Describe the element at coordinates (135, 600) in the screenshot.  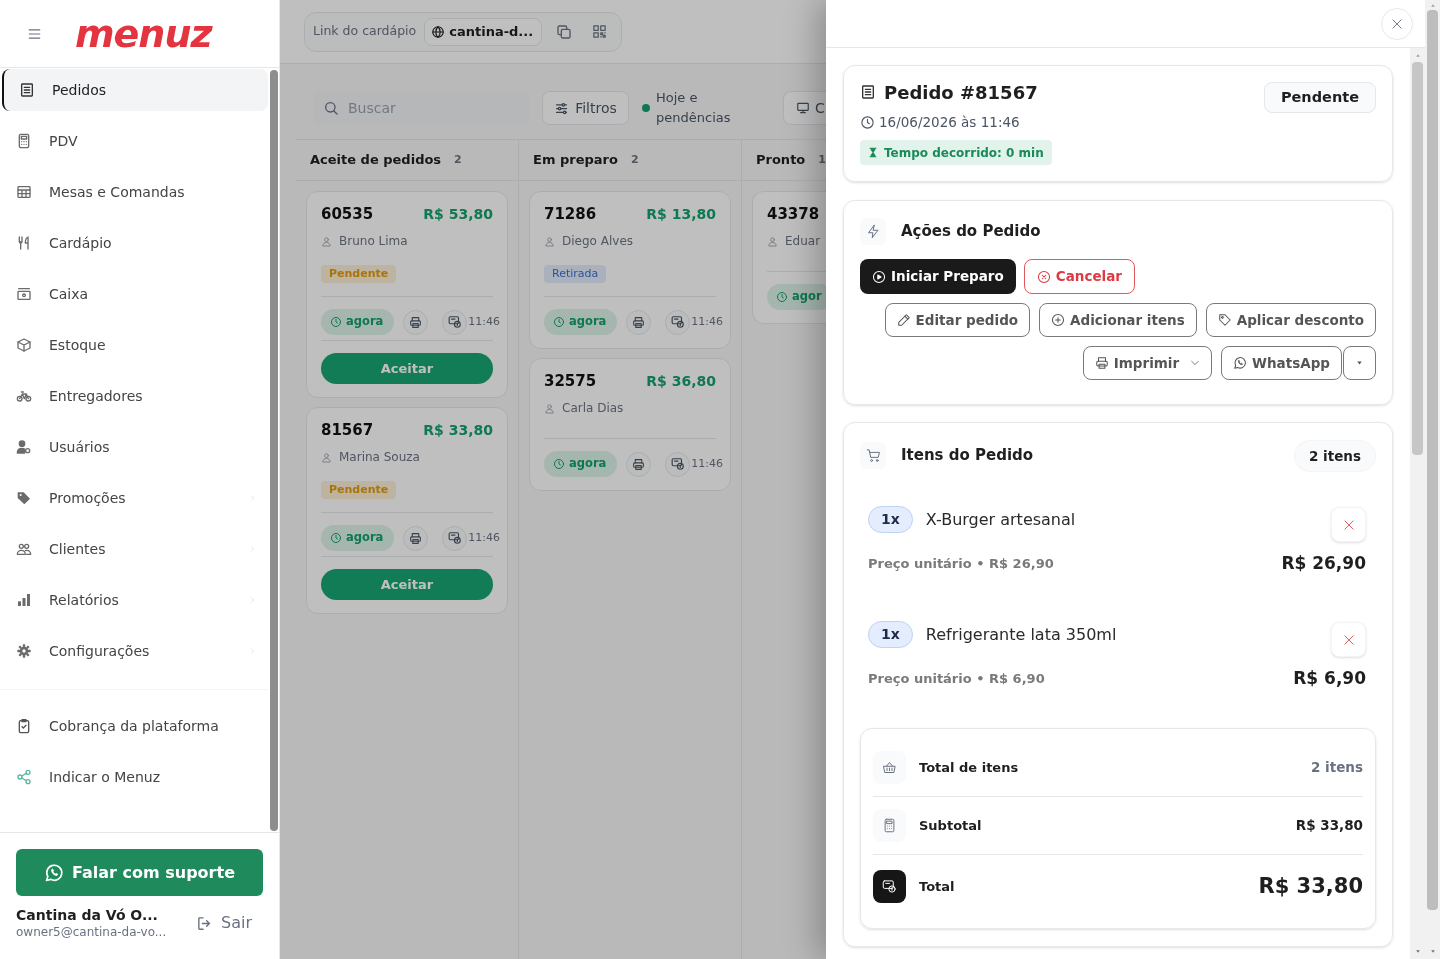
I see `nav-item: Relatórios` at that location.